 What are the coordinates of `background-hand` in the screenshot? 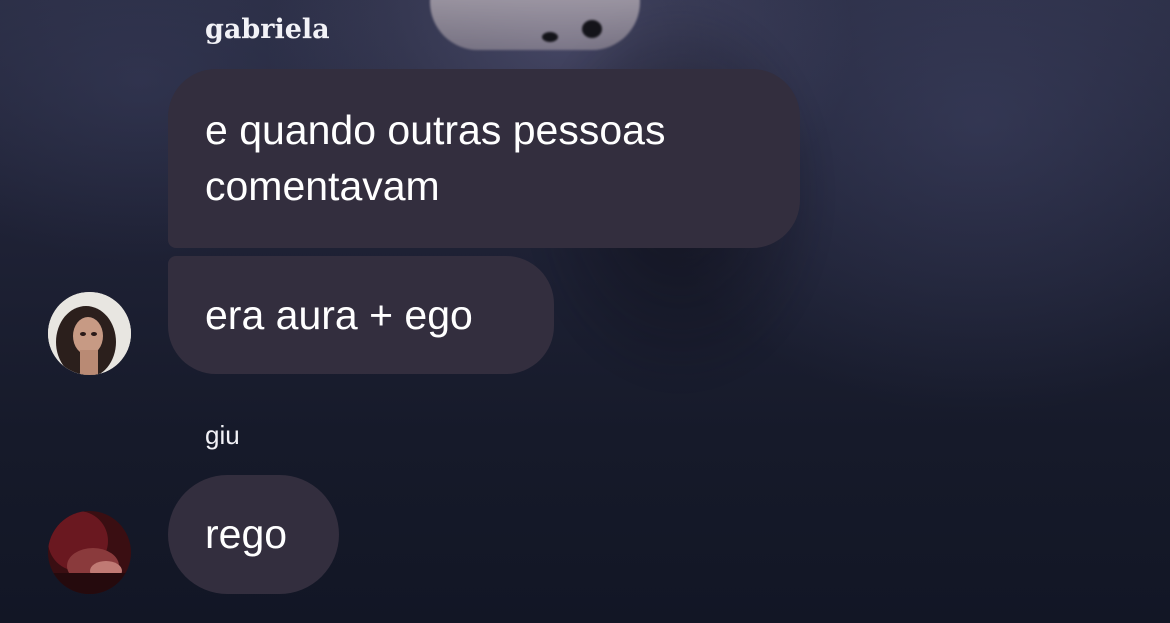 It's located at (535, 25).